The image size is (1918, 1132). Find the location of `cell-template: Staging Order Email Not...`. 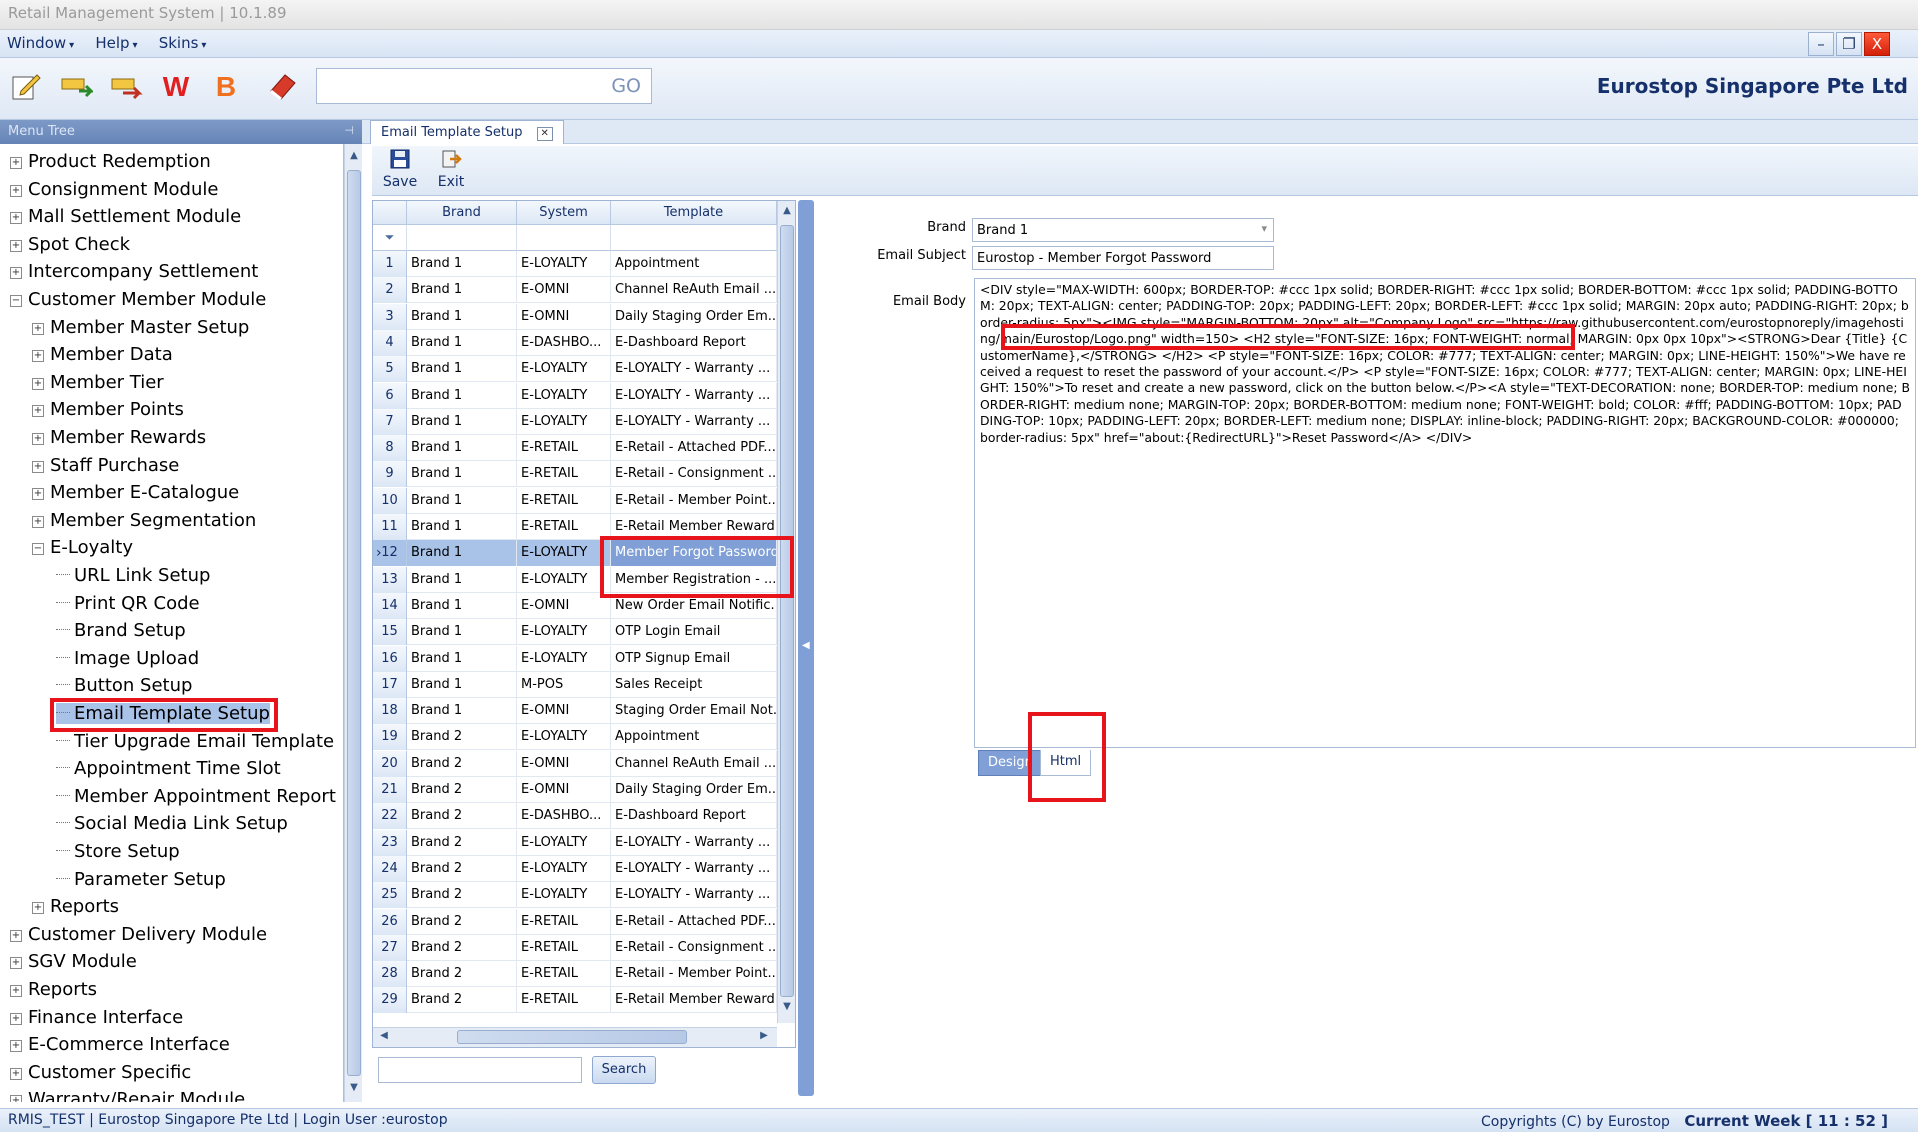

cell-template: Staging Order Email Not... is located at coordinates (694, 711).